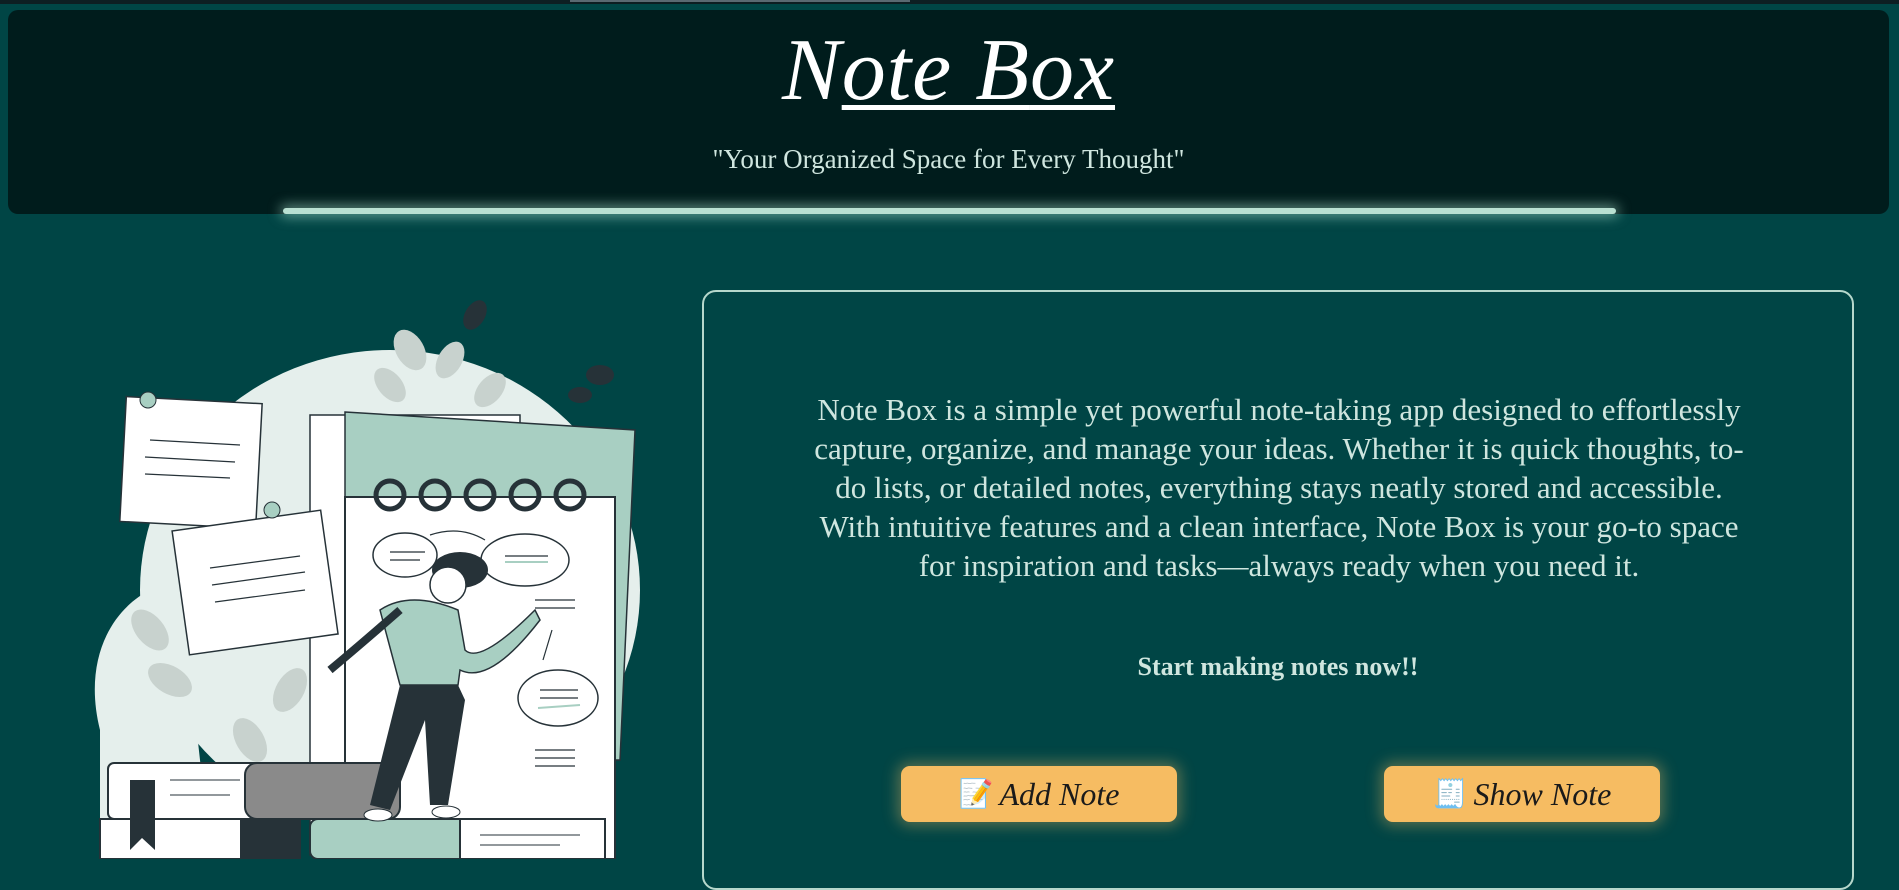 This screenshot has width=1899, height=890. Describe the element at coordinates (948, 70) in the screenshot. I see `app-title: Note Box` at that location.